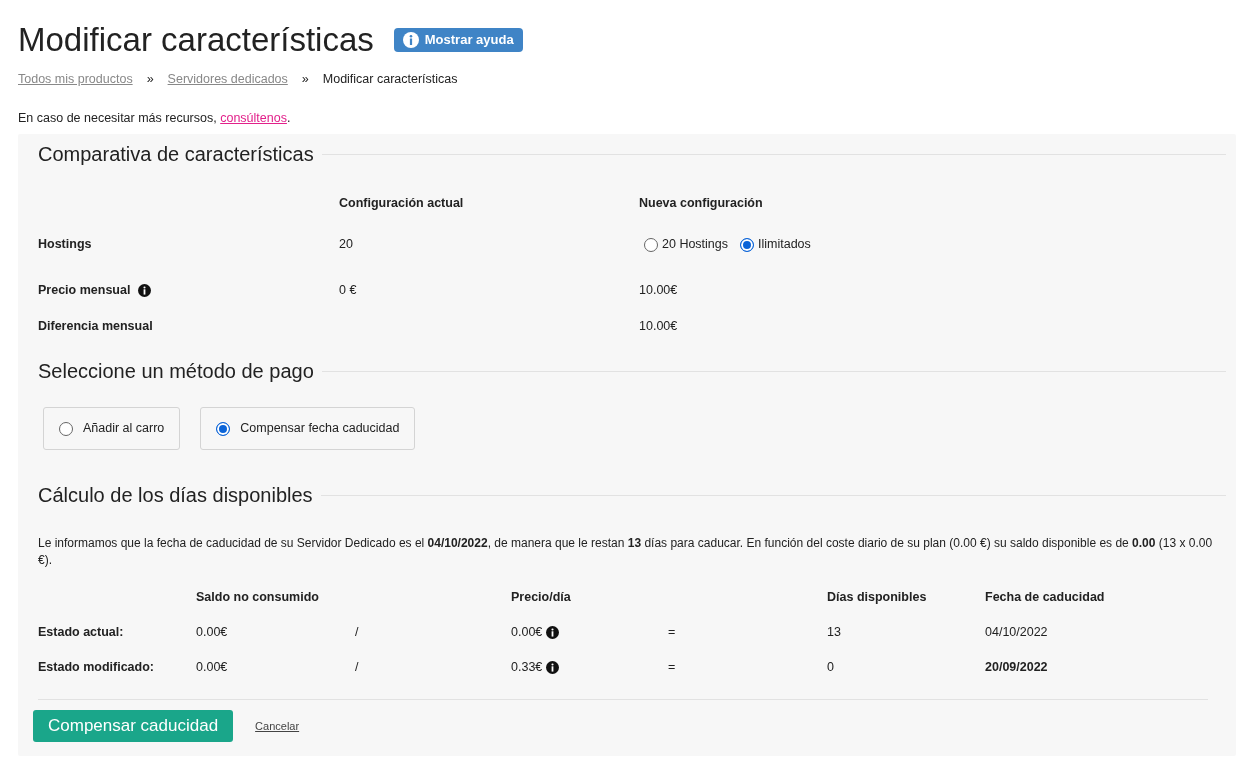  What do you see at coordinates (176, 154) in the screenshot?
I see `section-heading: Comparativa de características` at bounding box center [176, 154].